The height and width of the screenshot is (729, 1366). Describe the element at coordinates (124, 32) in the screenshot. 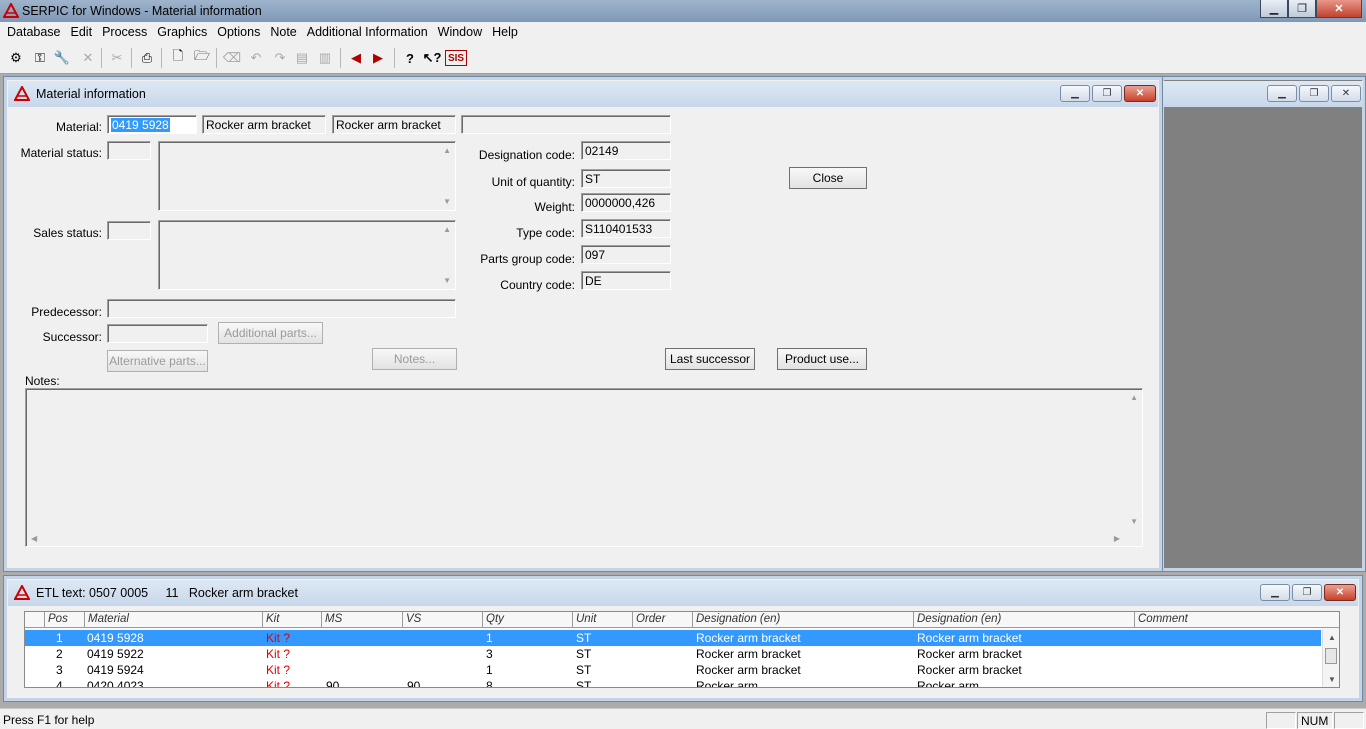

I see `menu-process: Process` at that location.